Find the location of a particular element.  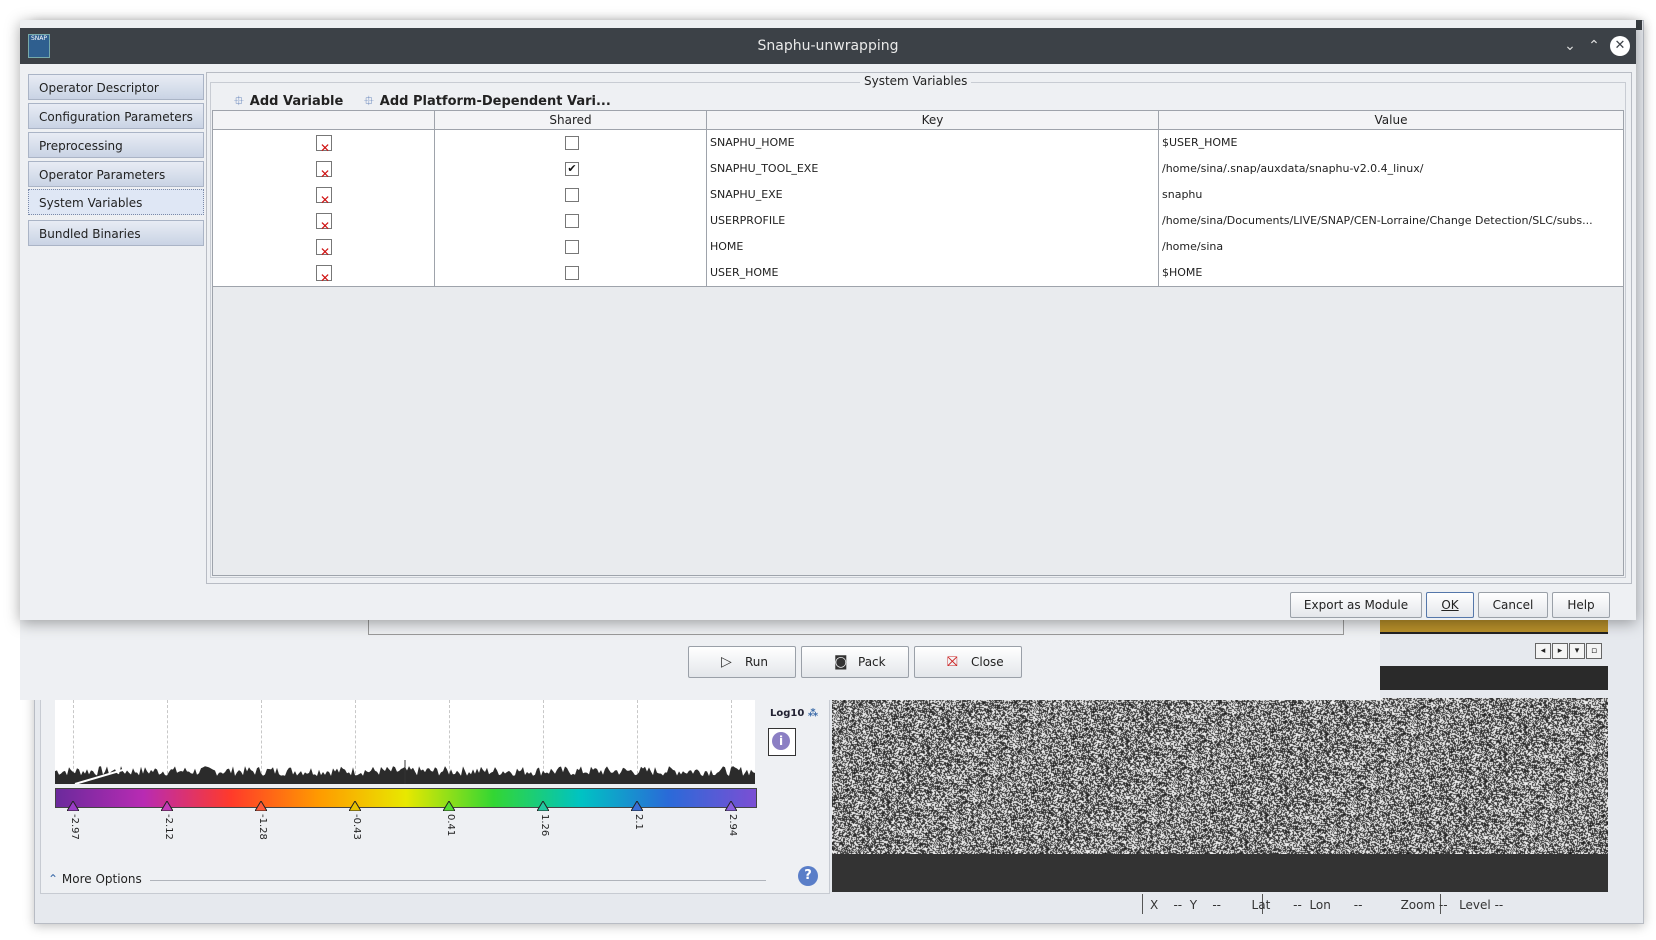

ok-button: OK is located at coordinates (1450, 605).